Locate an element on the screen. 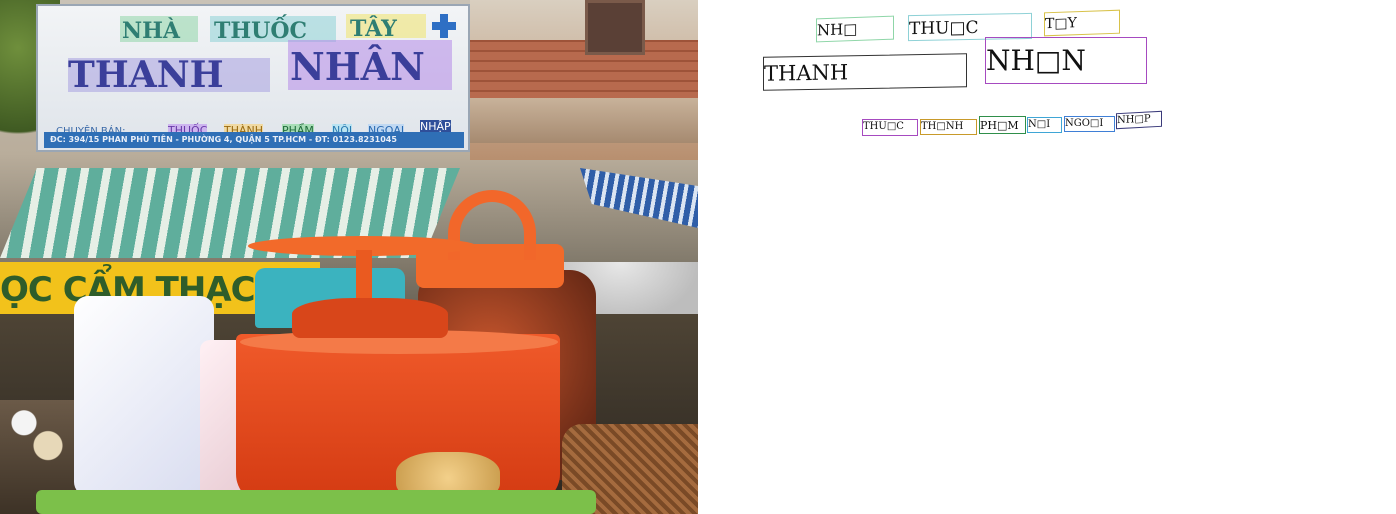 The image size is (1396, 514). sign-word-thanh: THANH is located at coordinates (146, 75).